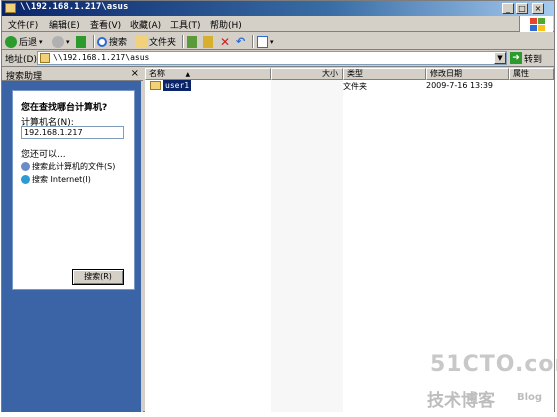 This screenshot has height=417, width=557. I want to click on copy-to-icon, so click(208, 41).